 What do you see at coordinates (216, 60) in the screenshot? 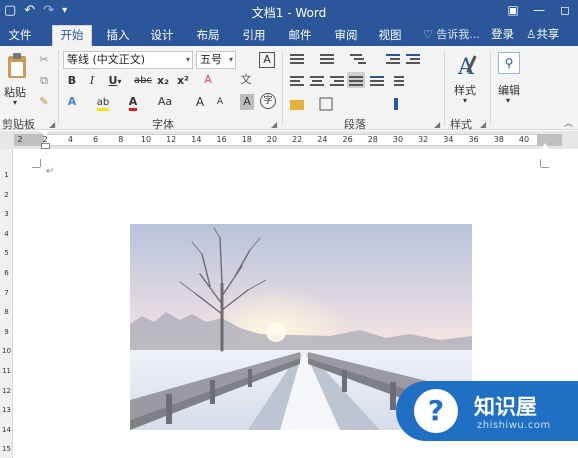
I see `font-size-select: 五号 ▾` at bounding box center [216, 60].